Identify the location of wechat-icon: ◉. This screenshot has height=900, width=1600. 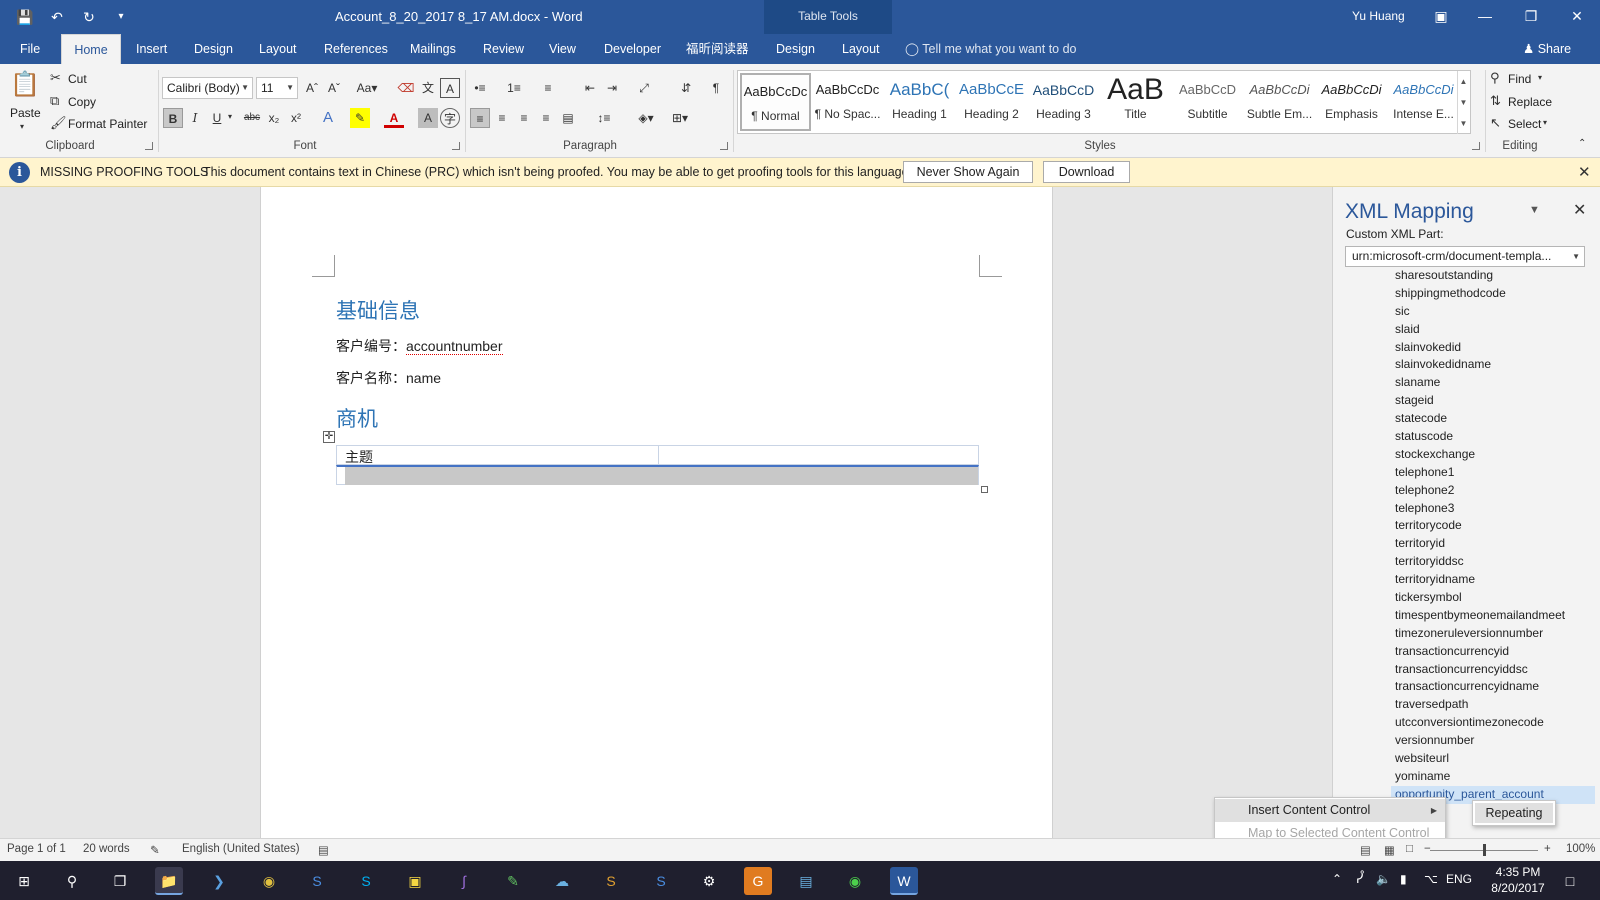
(855, 881).